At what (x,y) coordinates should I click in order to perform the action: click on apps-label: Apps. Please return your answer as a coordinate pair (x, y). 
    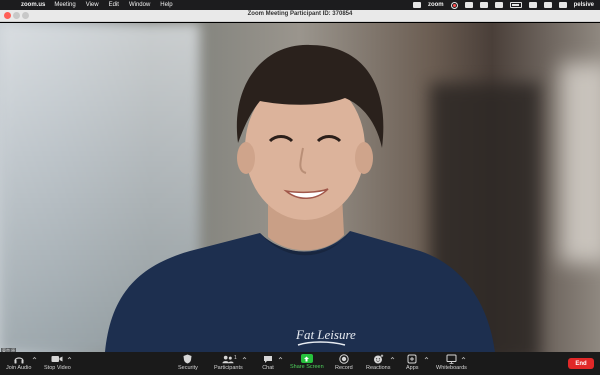
    Looking at the image, I should click on (412, 368).